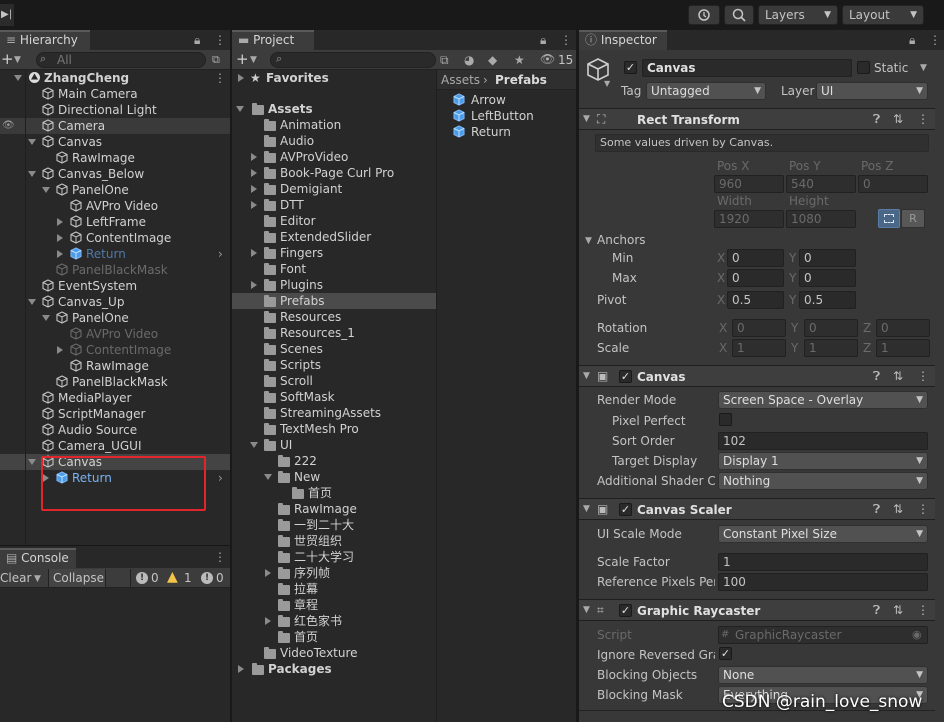 The image size is (944, 722). Describe the element at coordinates (15, 578) in the screenshot. I see `clear-button: Clear` at that location.